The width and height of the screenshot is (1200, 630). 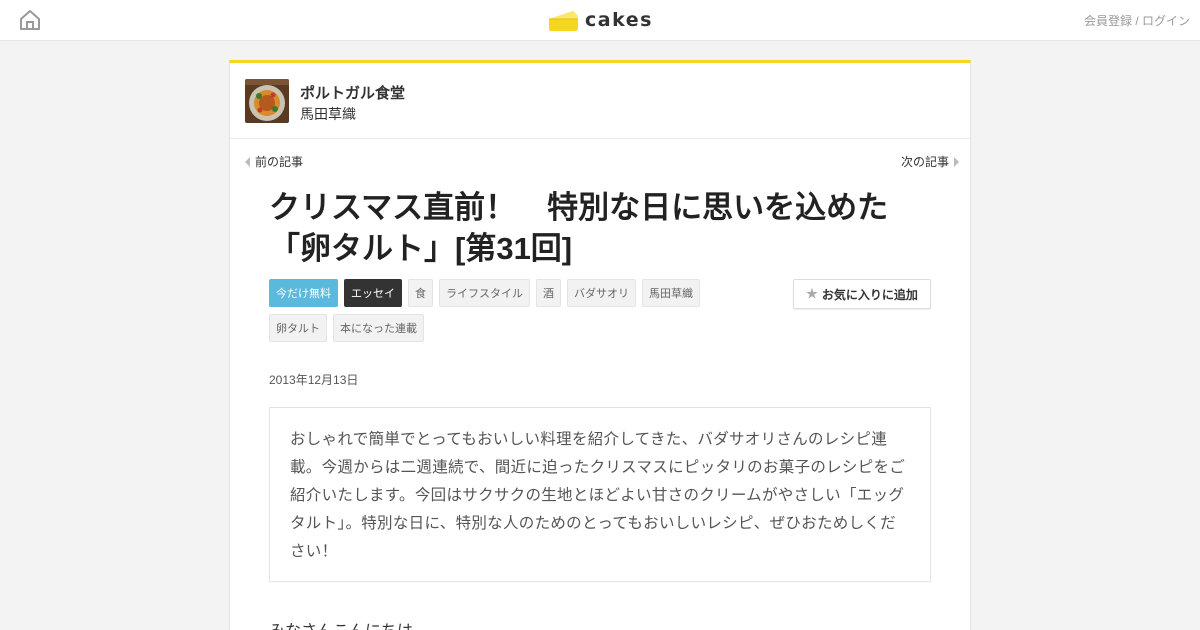 What do you see at coordinates (267, 101) in the screenshot?
I see `series-thumbnail` at bounding box center [267, 101].